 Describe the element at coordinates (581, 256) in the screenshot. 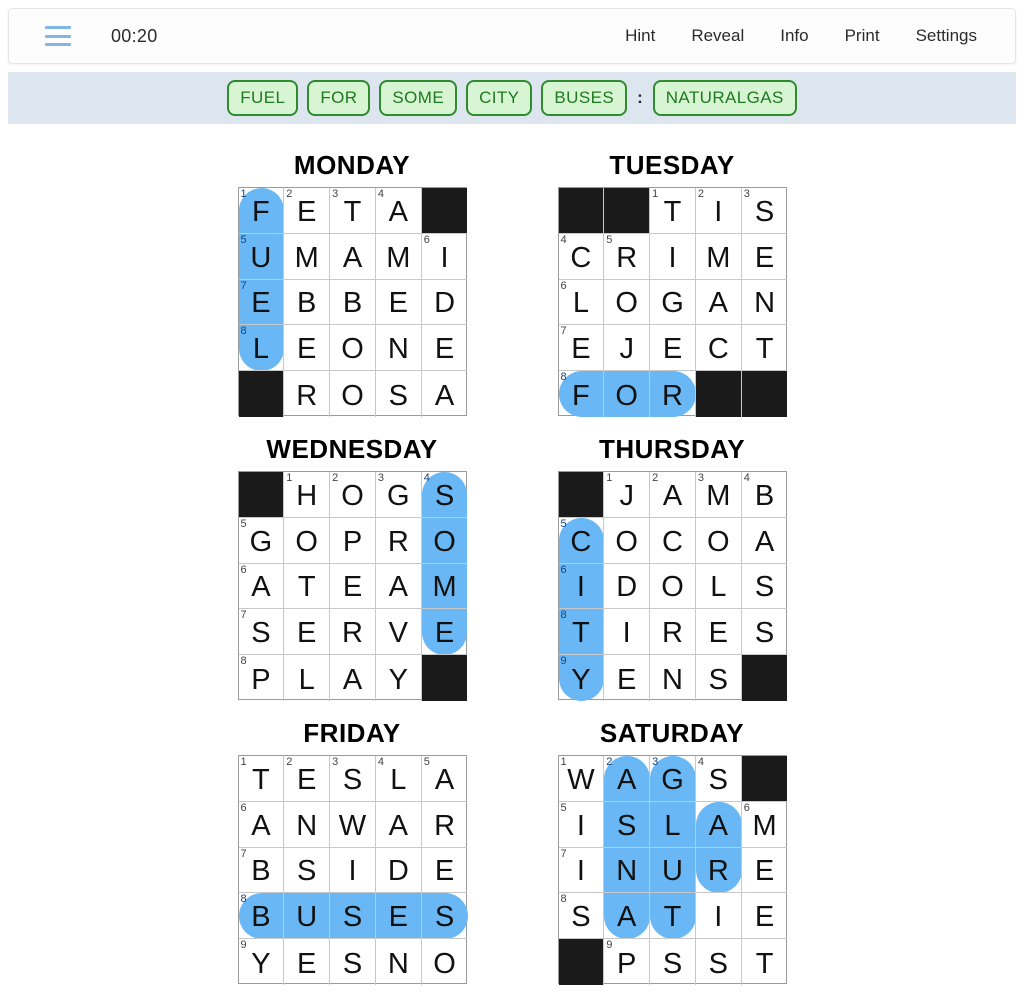

I see `grid-cell: 4C` at that location.